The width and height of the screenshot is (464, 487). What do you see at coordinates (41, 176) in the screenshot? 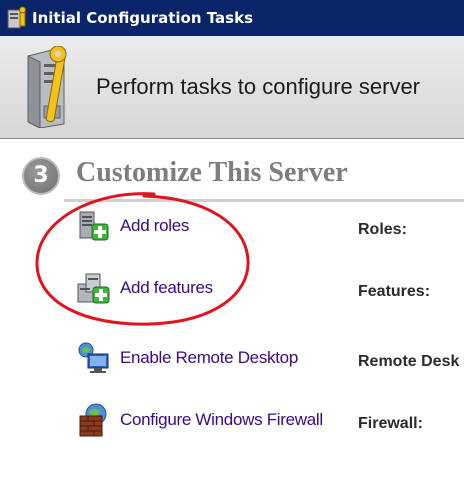
I see `step-number-badge: 3` at bounding box center [41, 176].